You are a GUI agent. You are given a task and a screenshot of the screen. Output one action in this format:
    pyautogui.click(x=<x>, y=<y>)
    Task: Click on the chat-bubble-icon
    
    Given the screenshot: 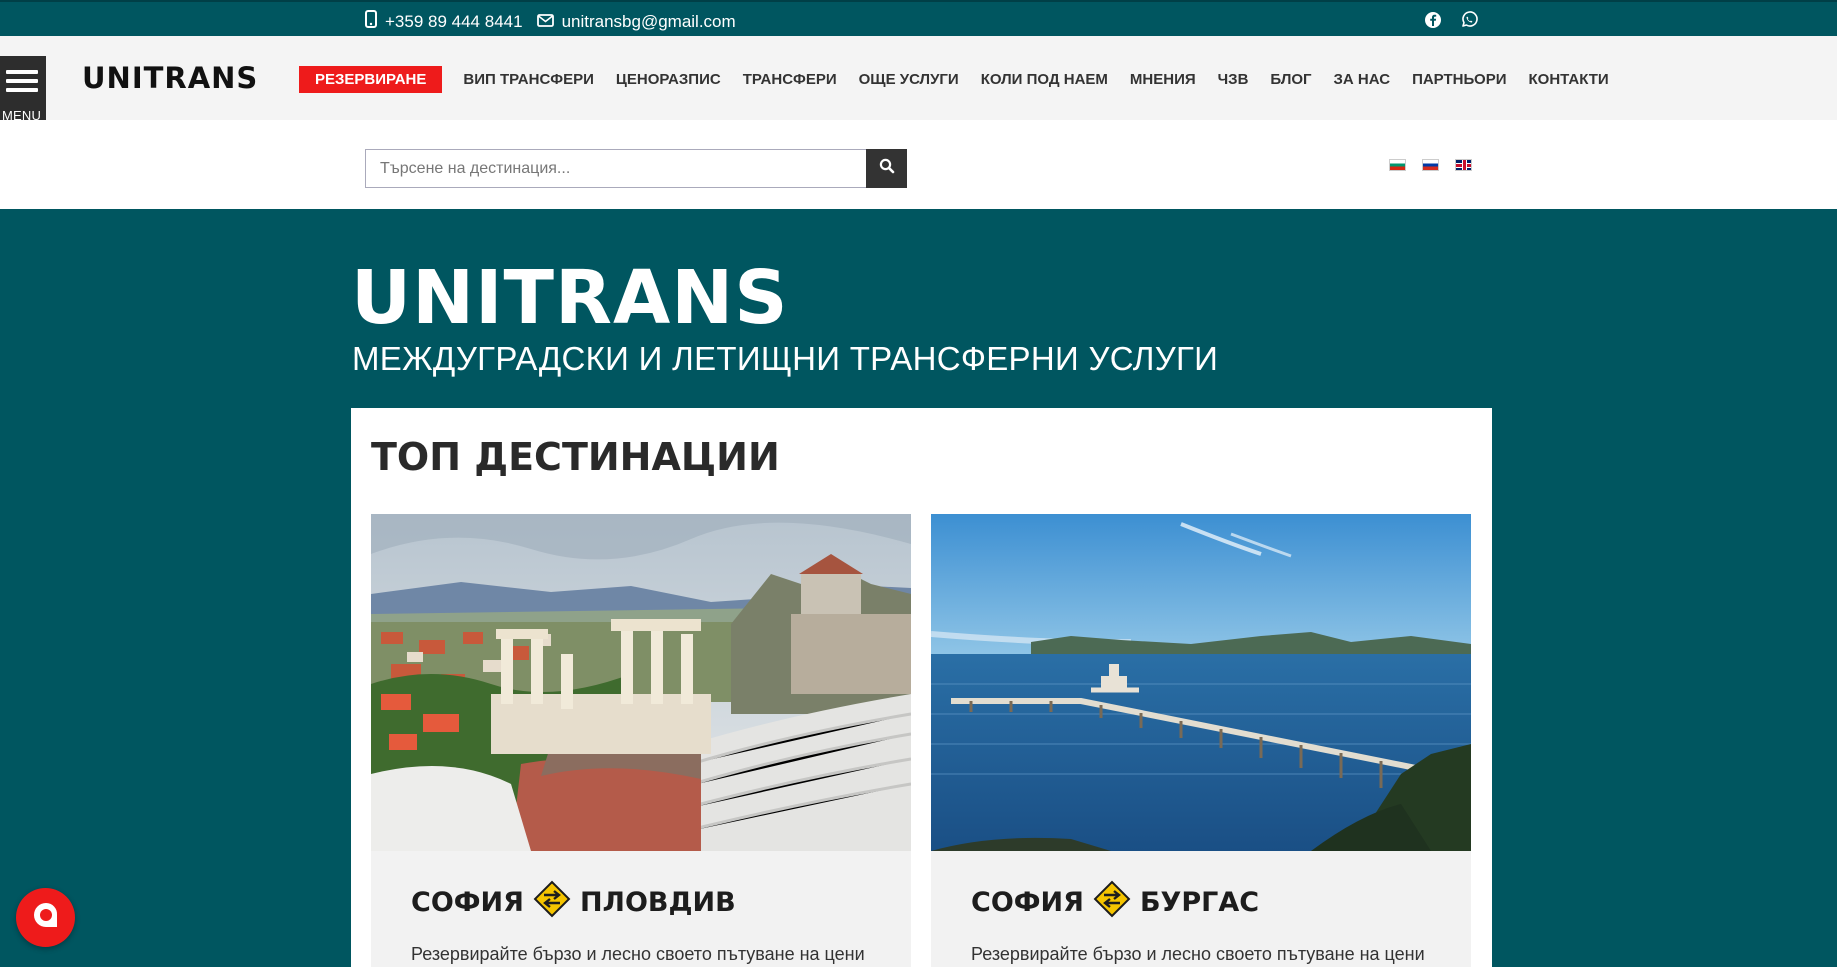 What is the action you would take?
    pyautogui.click(x=46, y=917)
    